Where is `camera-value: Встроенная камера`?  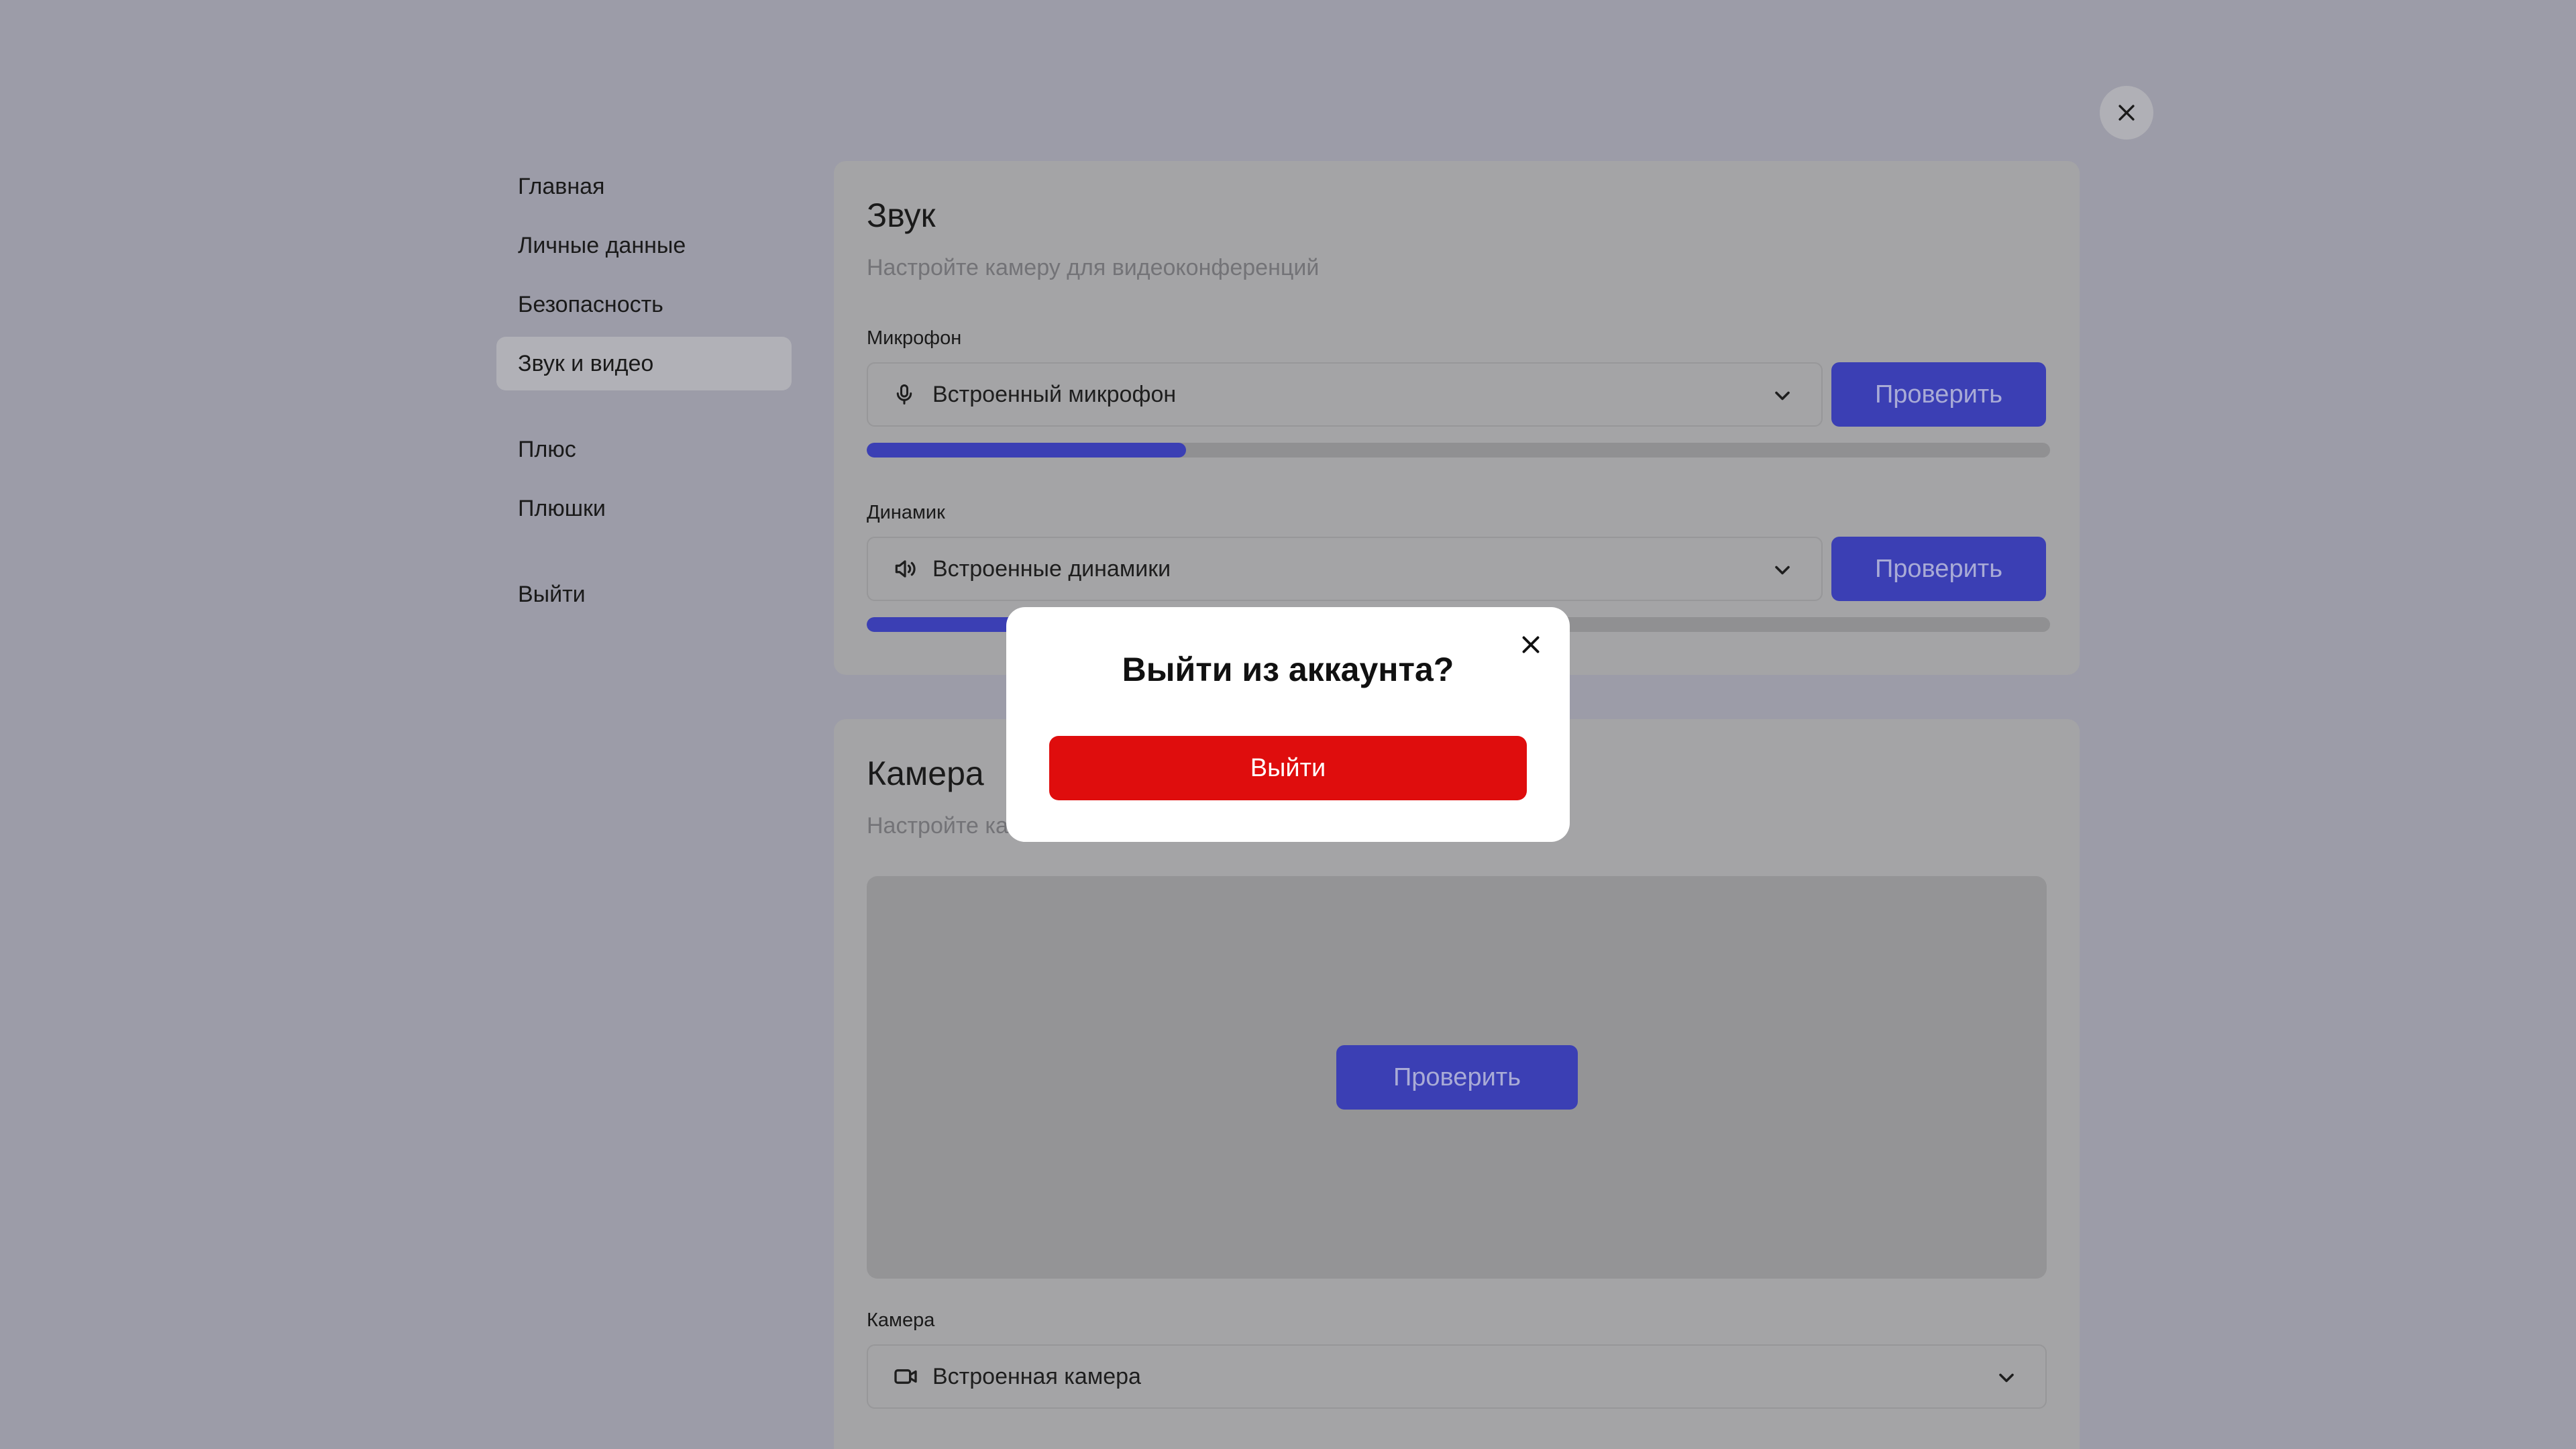
camera-value: Встроенная камера is located at coordinates (1036, 1376).